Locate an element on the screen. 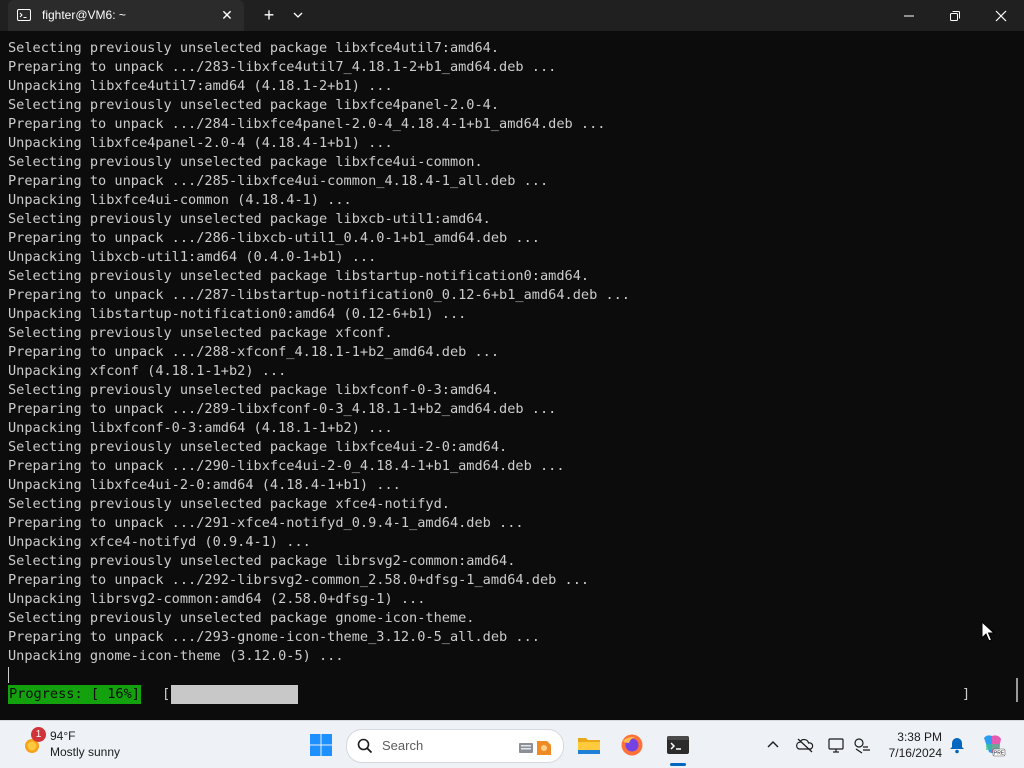 This screenshot has width=1024, height=768. firefox-icon is located at coordinates (632, 745).